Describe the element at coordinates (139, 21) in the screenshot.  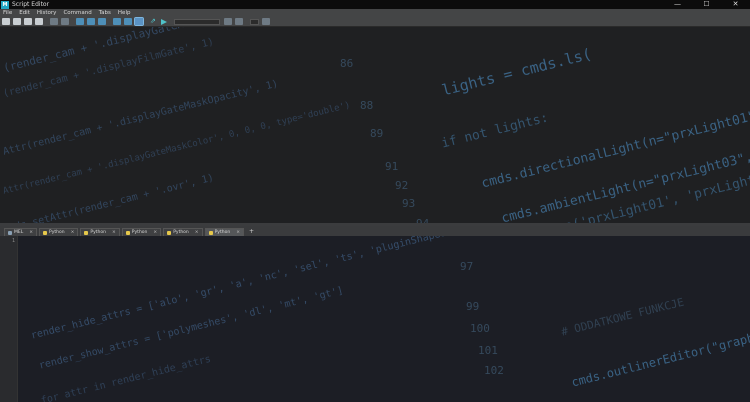
I see `show-both-icon` at that location.